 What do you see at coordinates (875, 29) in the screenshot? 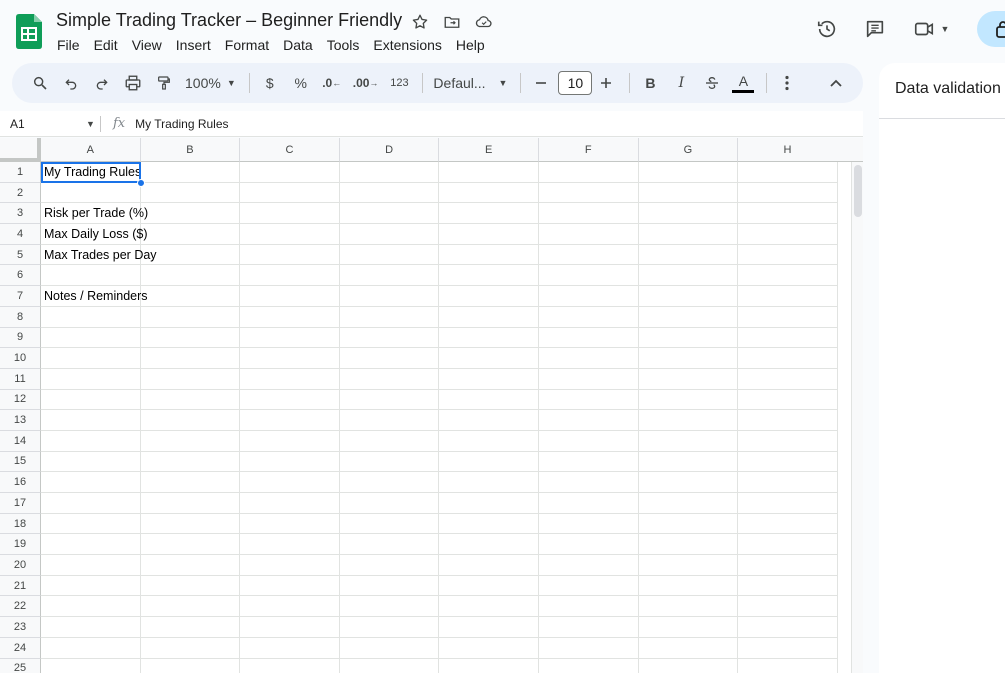
I see `comments-icon` at bounding box center [875, 29].